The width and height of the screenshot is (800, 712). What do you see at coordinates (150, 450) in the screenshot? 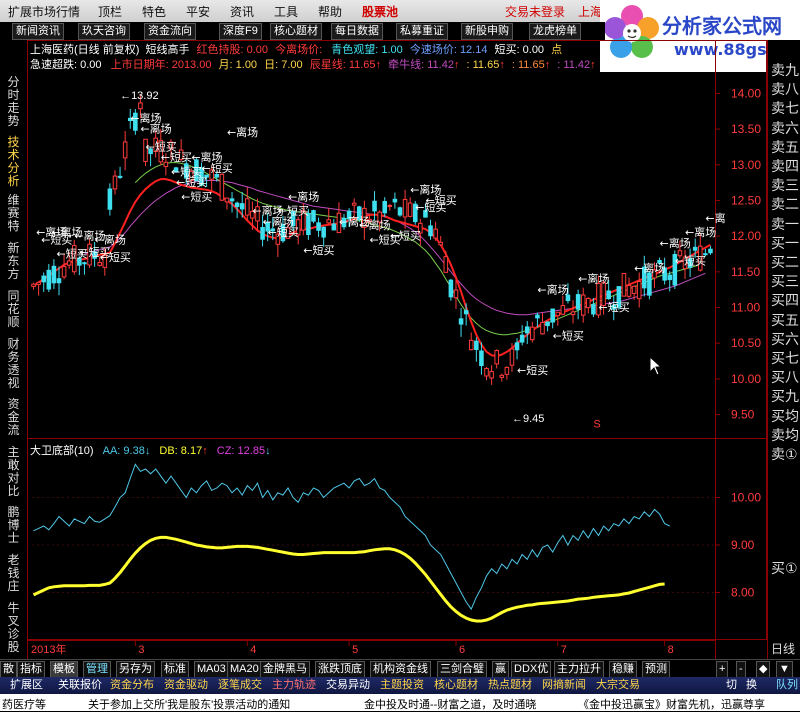
I see `sub-info-line: 大卫底部(10) AA: 9.38↓ DB: 8.17↑ CZ: 12.85↓` at bounding box center [150, 450].